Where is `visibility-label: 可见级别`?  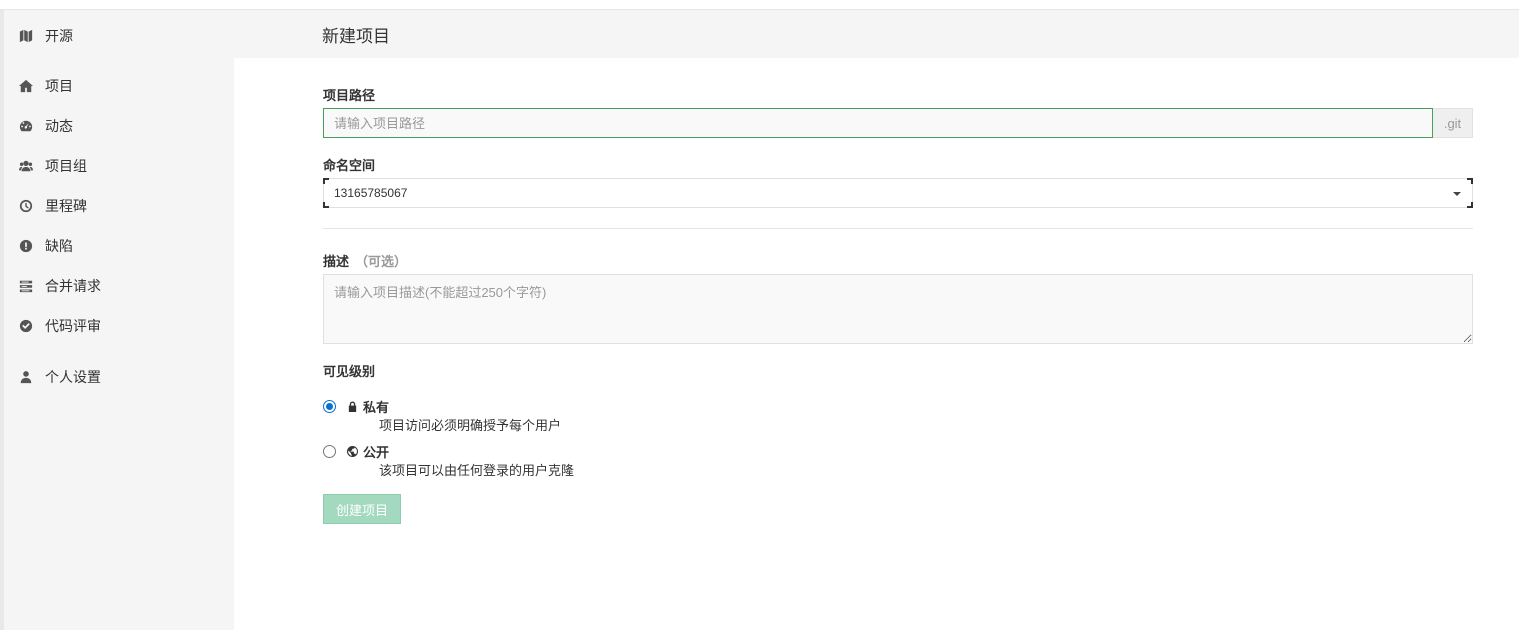 visibility-label: 可见级别 is located at coordinates (349, 371).